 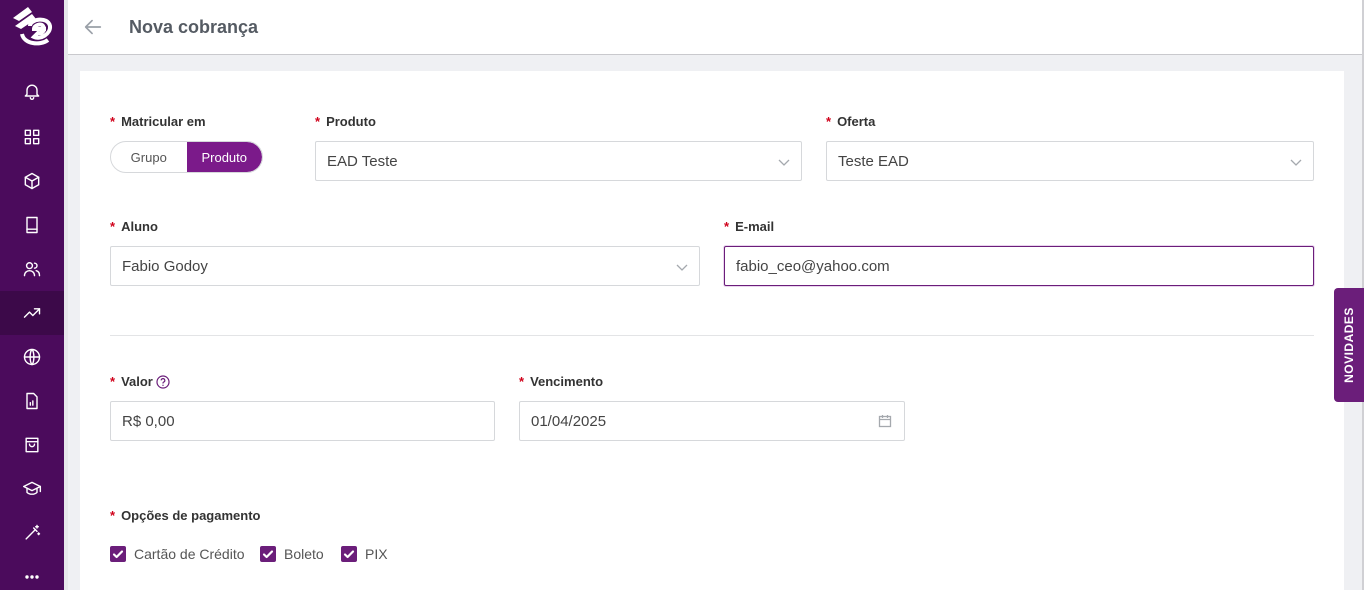 I want to click on produto-value: EAD Teste, so click(x=362, y=161).